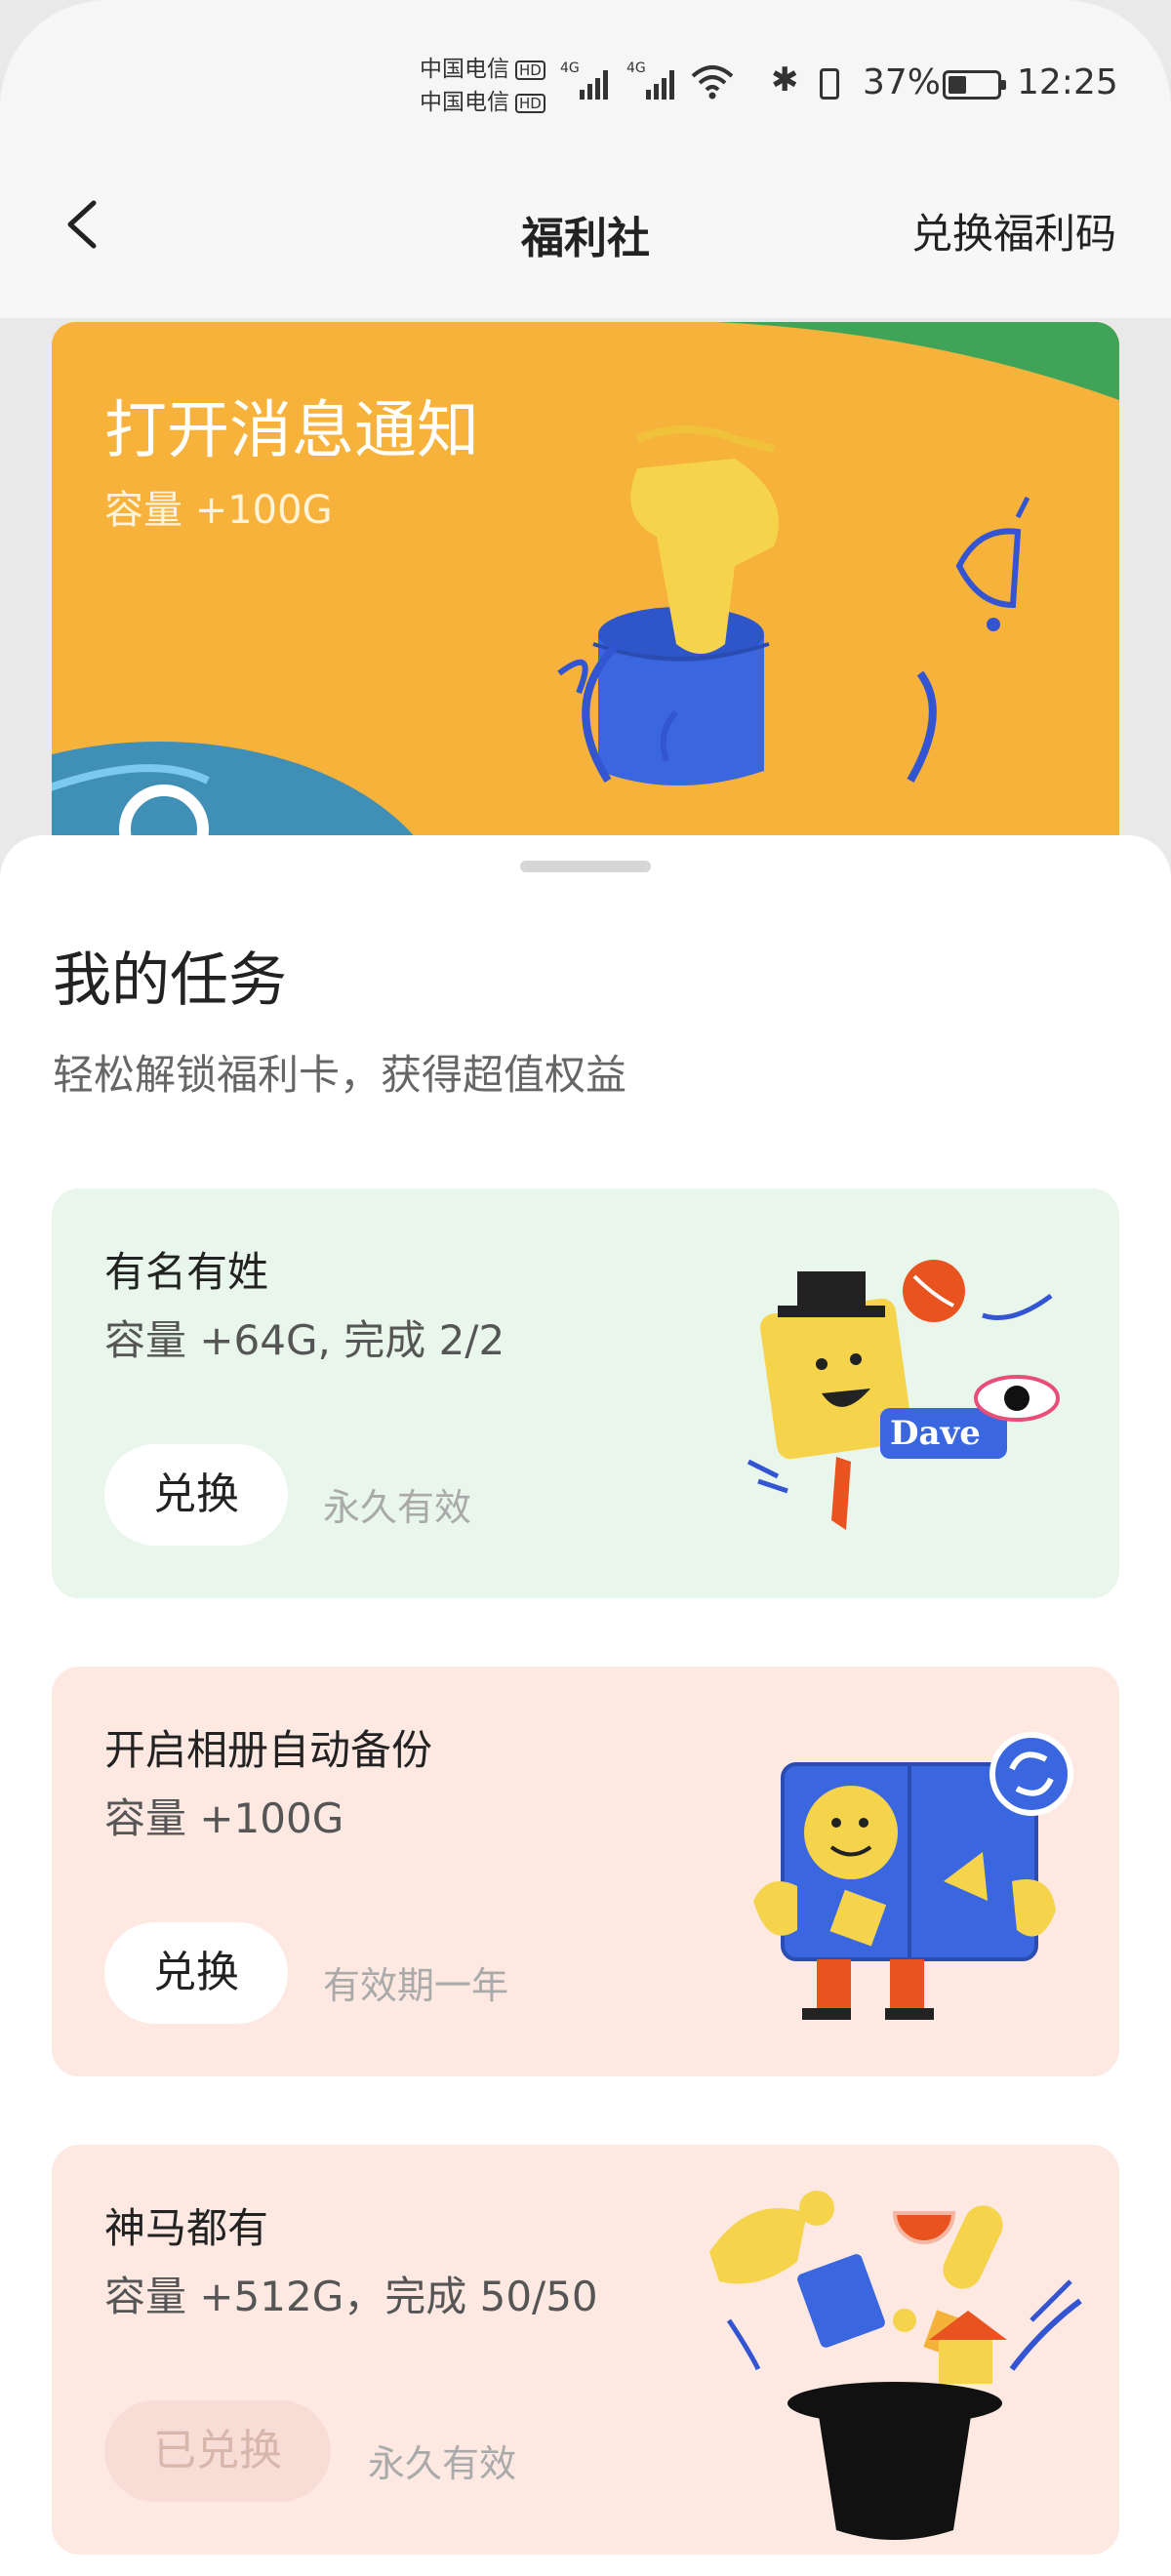 The height and width of the screenshot is (2576, 1171). I want to click on name-tag-text: Dave, so click(935, 1433).